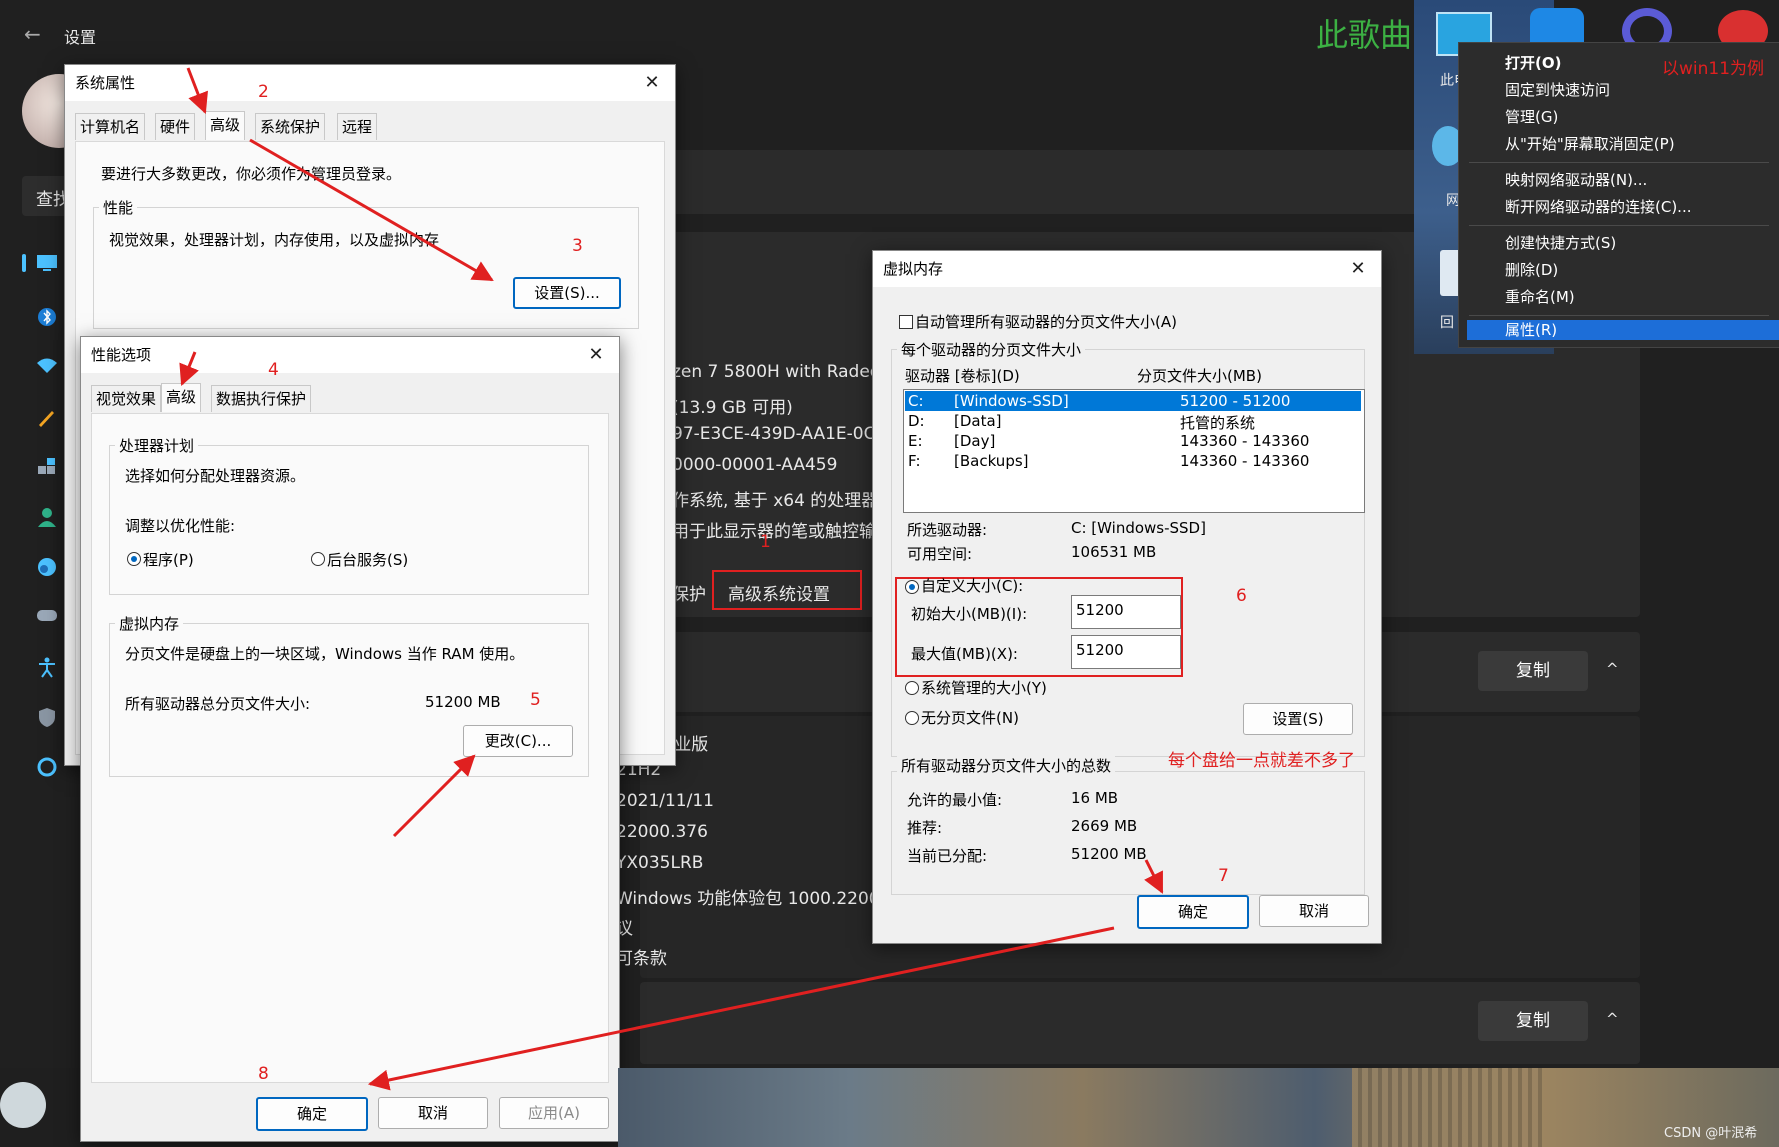 The height and width of the screenshot is (1147, 1779). Describe the element at coordinates (351, 398) in the screenshot. I see `tab-strip: 视觉效果 高级 数据执行保护` at that location.